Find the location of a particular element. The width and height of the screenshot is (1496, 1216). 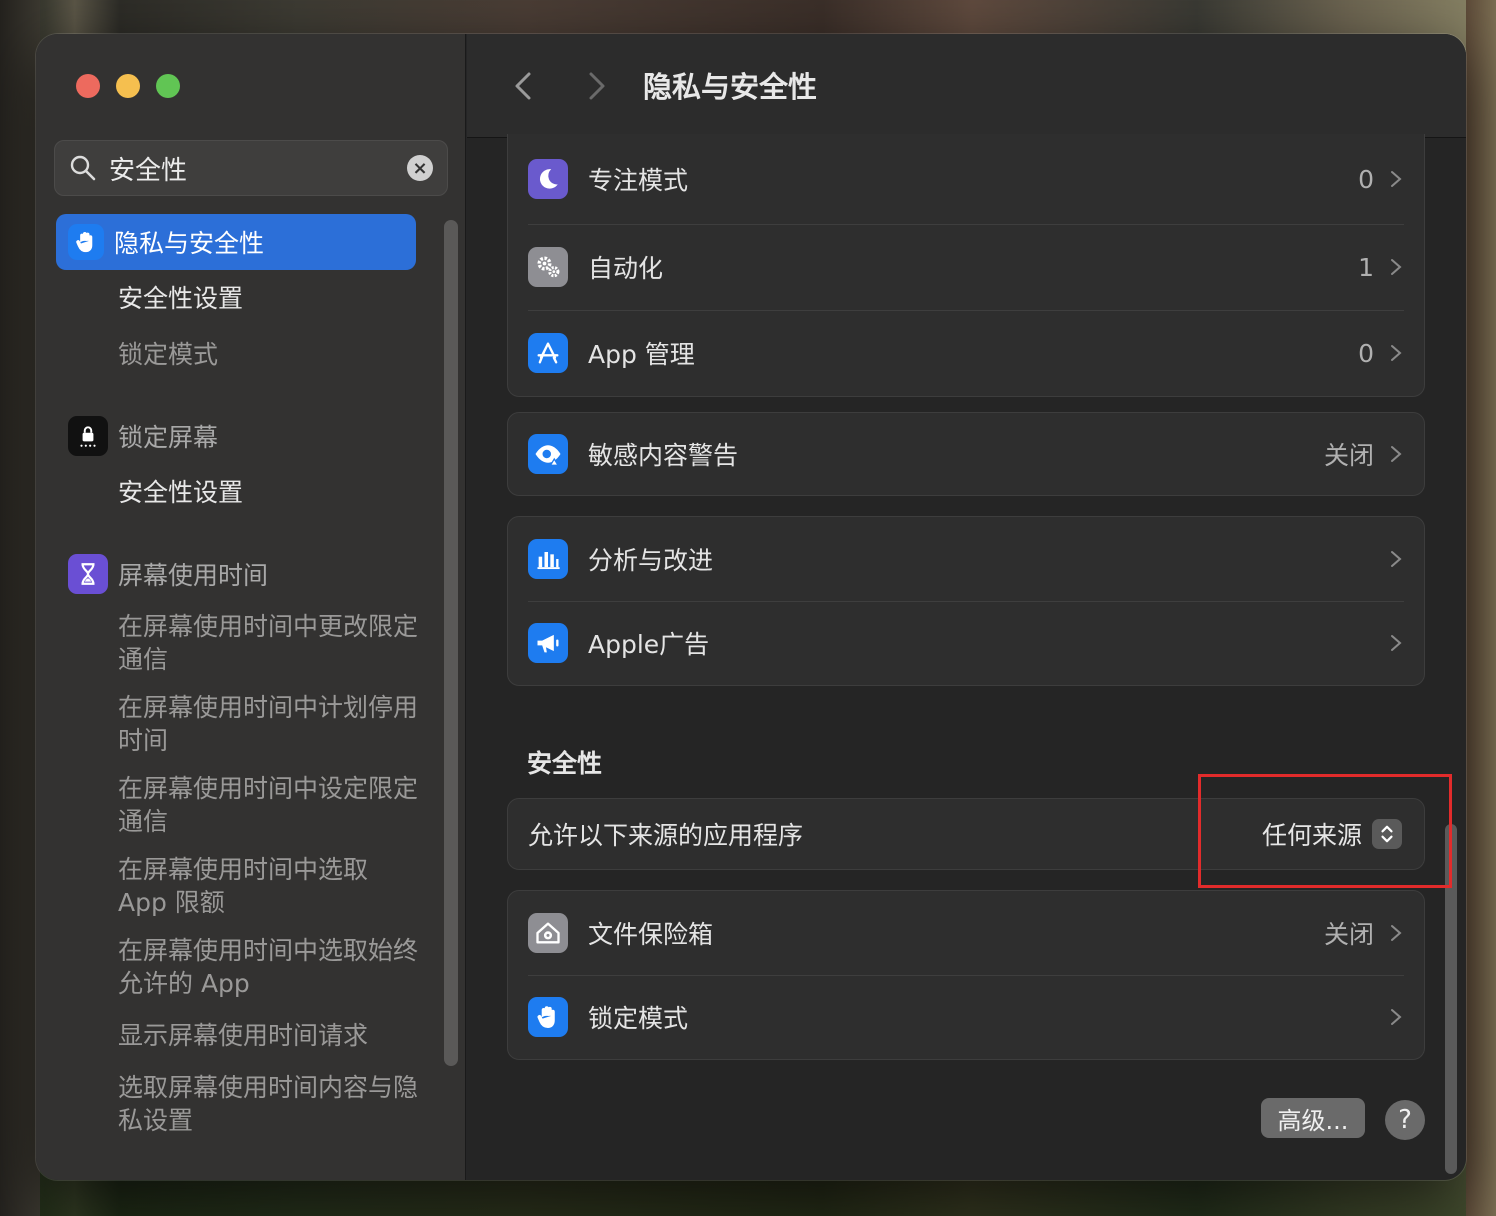

row-lockdown-mode: 锁定模式 is located at coordinates (966, 1017).